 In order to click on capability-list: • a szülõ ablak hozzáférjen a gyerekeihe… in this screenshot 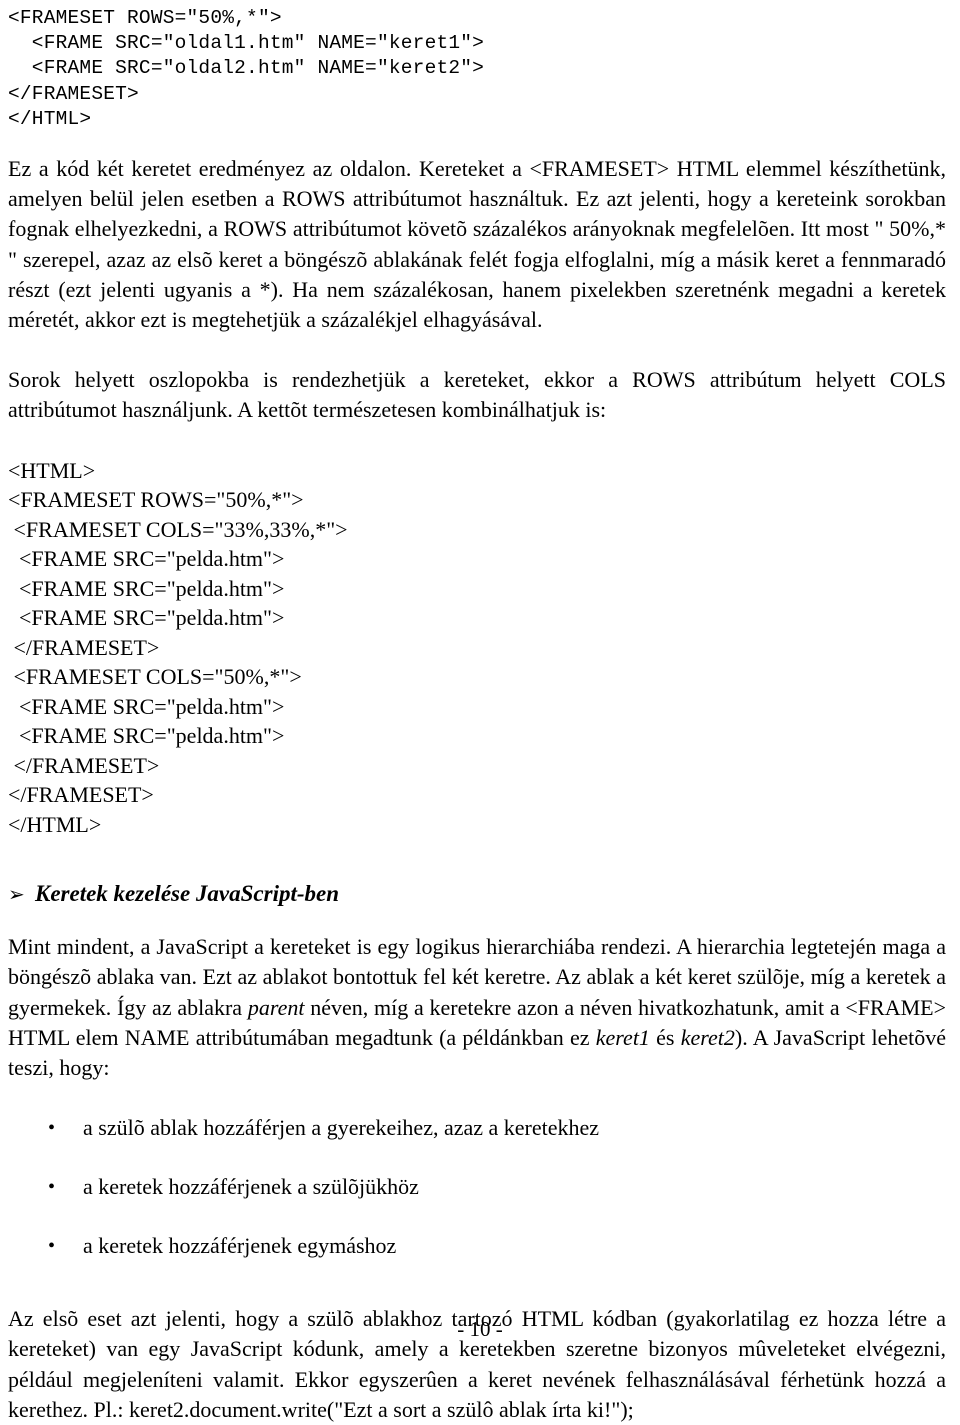, I will do `click(477, 1187)`.